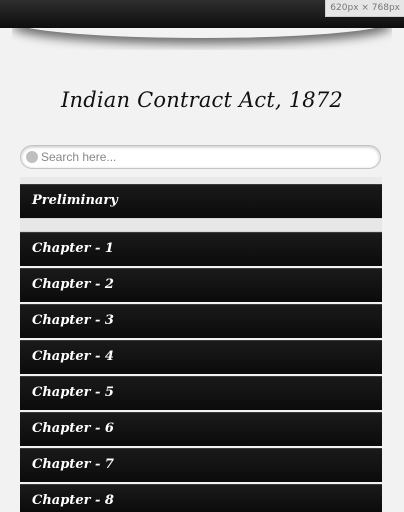 This screenshot has height=512, width=404. Describe the element at coordinates (73, 428) in the screenshot. I see `list-item-label: Chapter - 6` at that location.